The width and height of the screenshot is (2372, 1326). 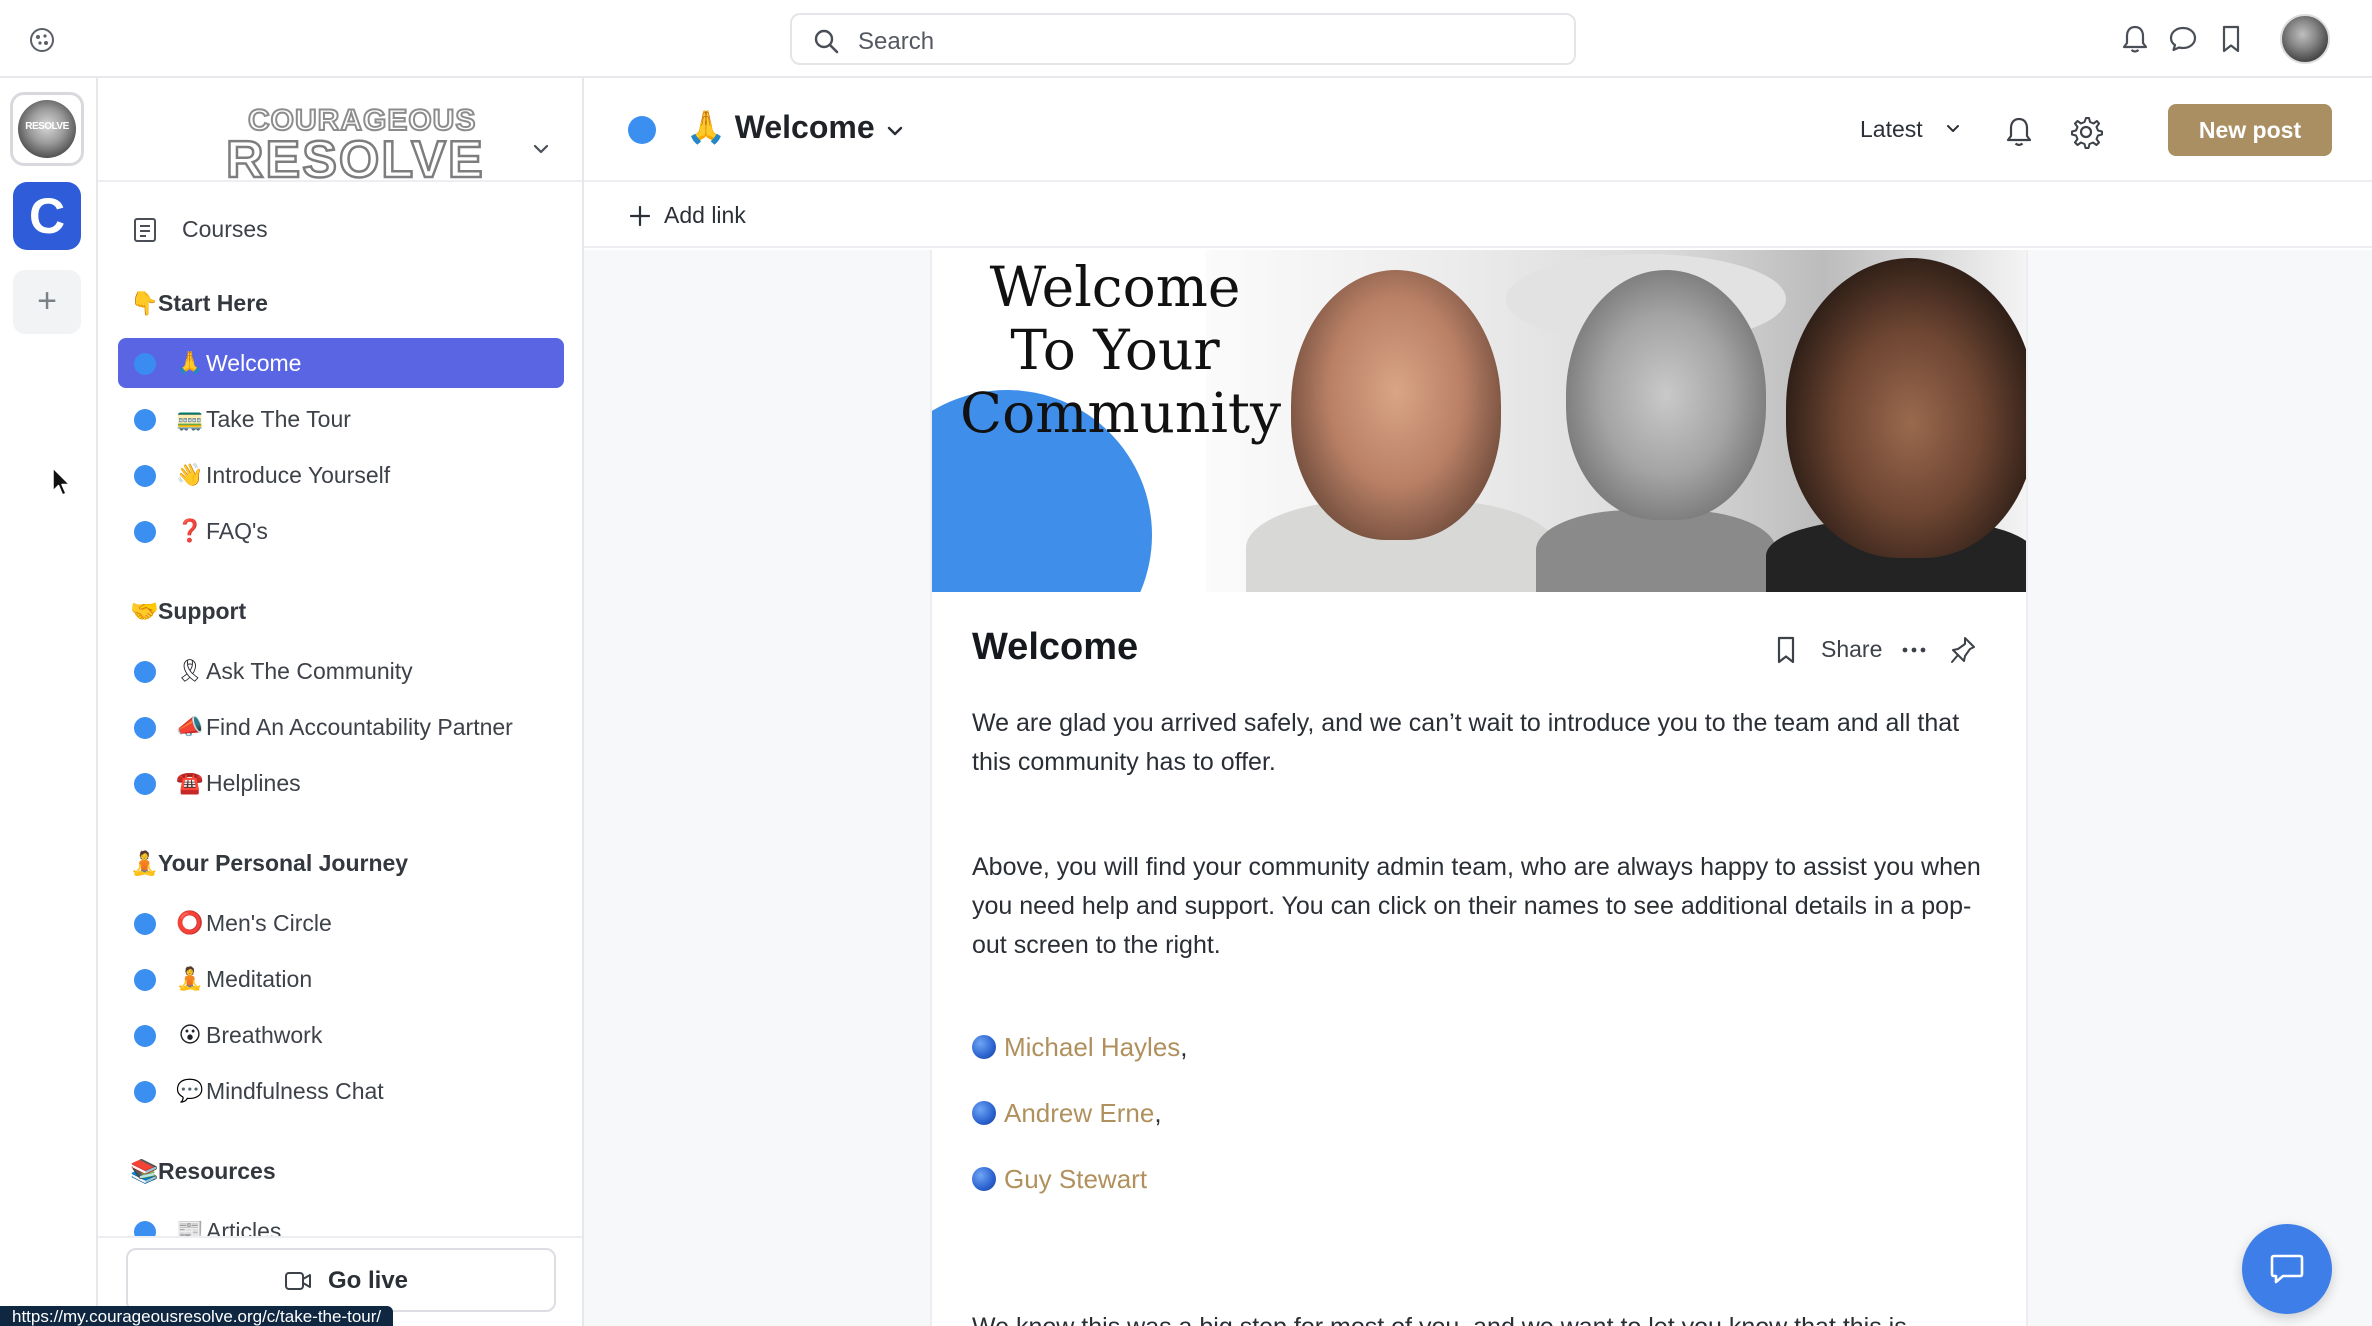 What do you see at coordinates (1092, 1047) in the screenshot?
I see `admin-link: Michael Hayles` at bounding box center [1092, 1047].